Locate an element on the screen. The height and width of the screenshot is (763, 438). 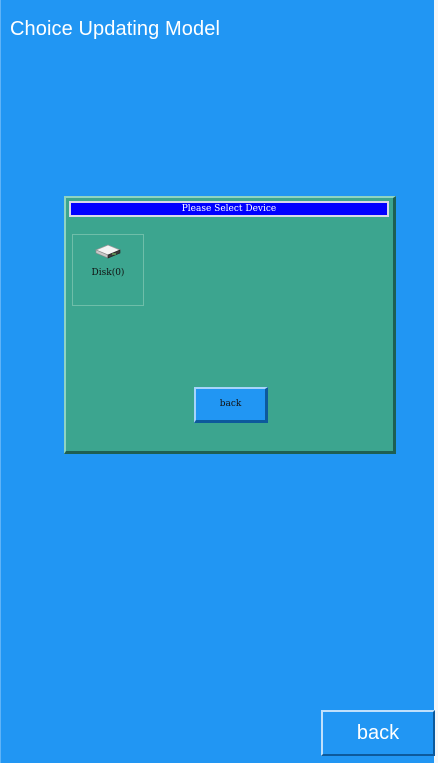
screen-right-edge is located at coordinates (436, 381).